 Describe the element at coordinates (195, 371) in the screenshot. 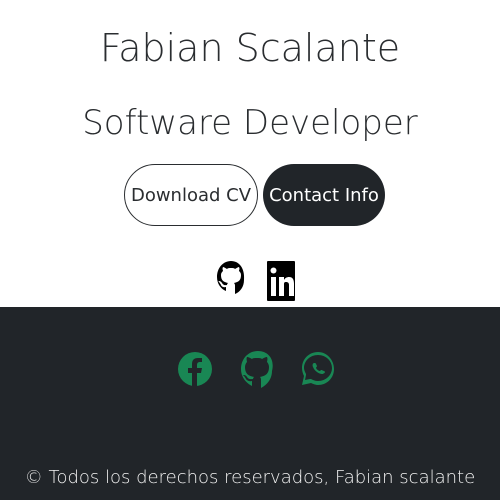

I see `facebook-icon` at that location.